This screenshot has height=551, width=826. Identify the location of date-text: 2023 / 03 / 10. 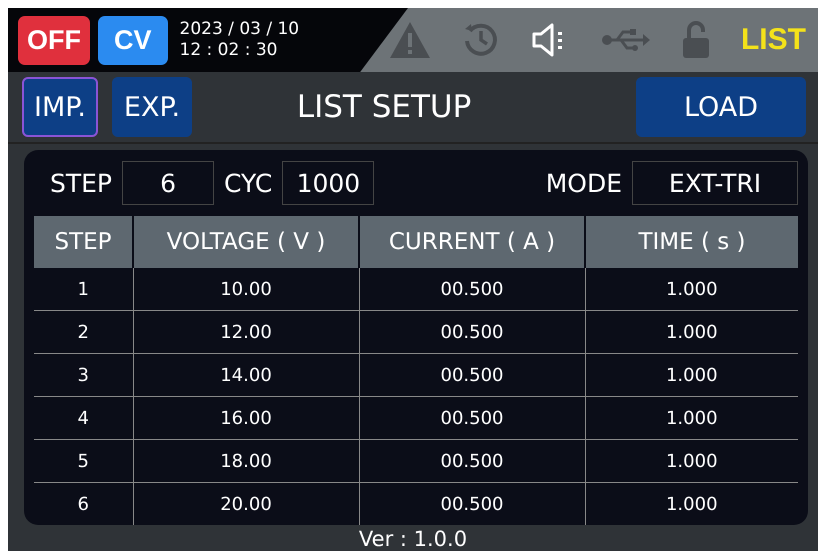
(240, 29).